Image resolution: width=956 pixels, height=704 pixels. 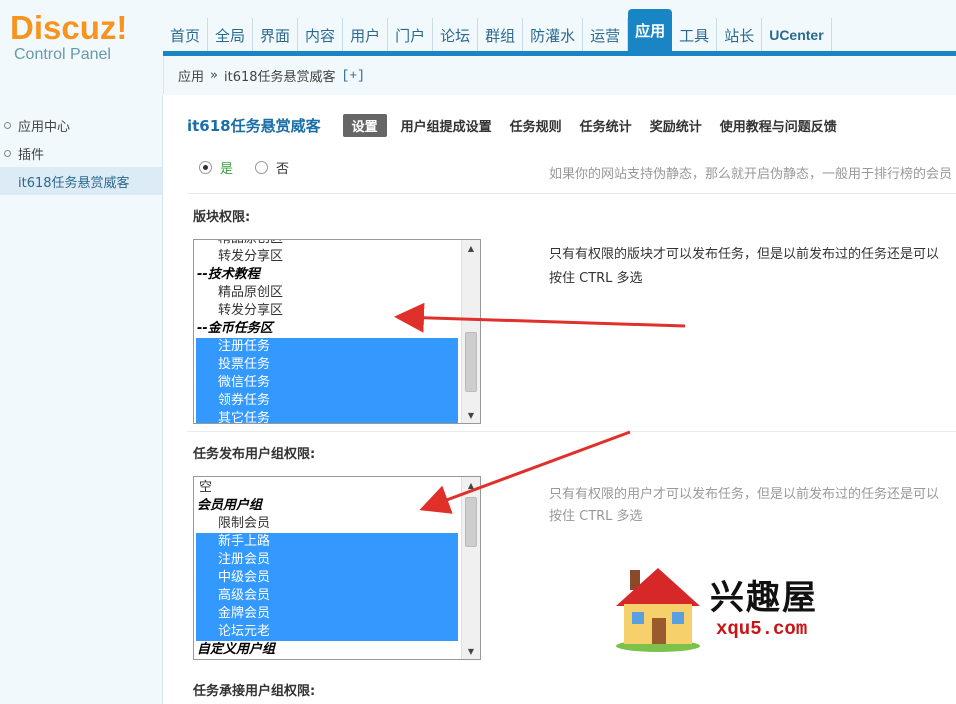 What do you see at coordinates (658, 610) in the screenshot?
I see `house-logo-icon` at bounding box center [658, 610].